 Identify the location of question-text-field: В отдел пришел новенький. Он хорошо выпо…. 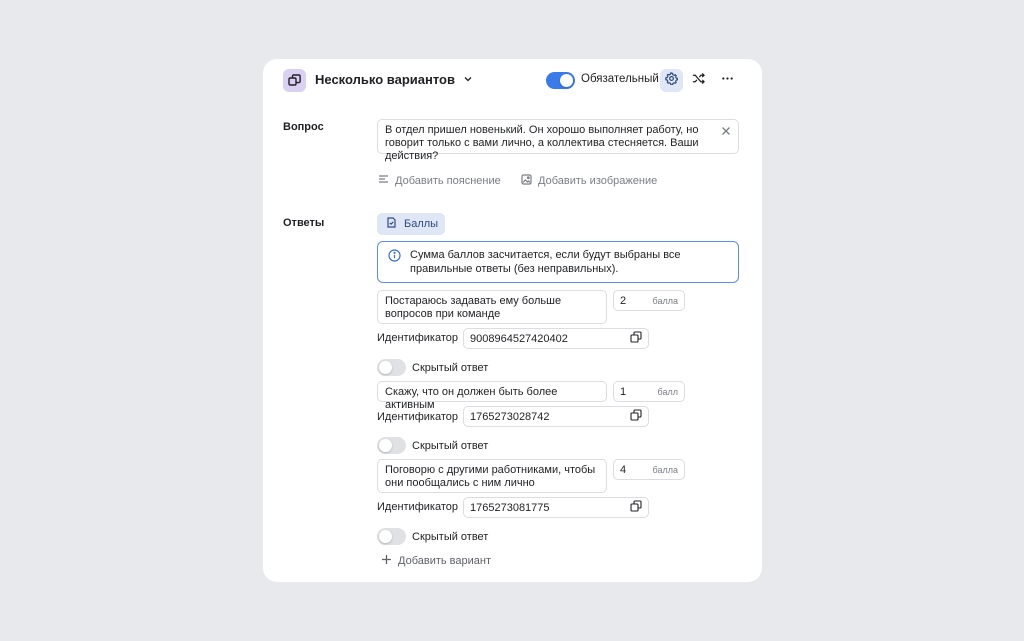
(558, 140).